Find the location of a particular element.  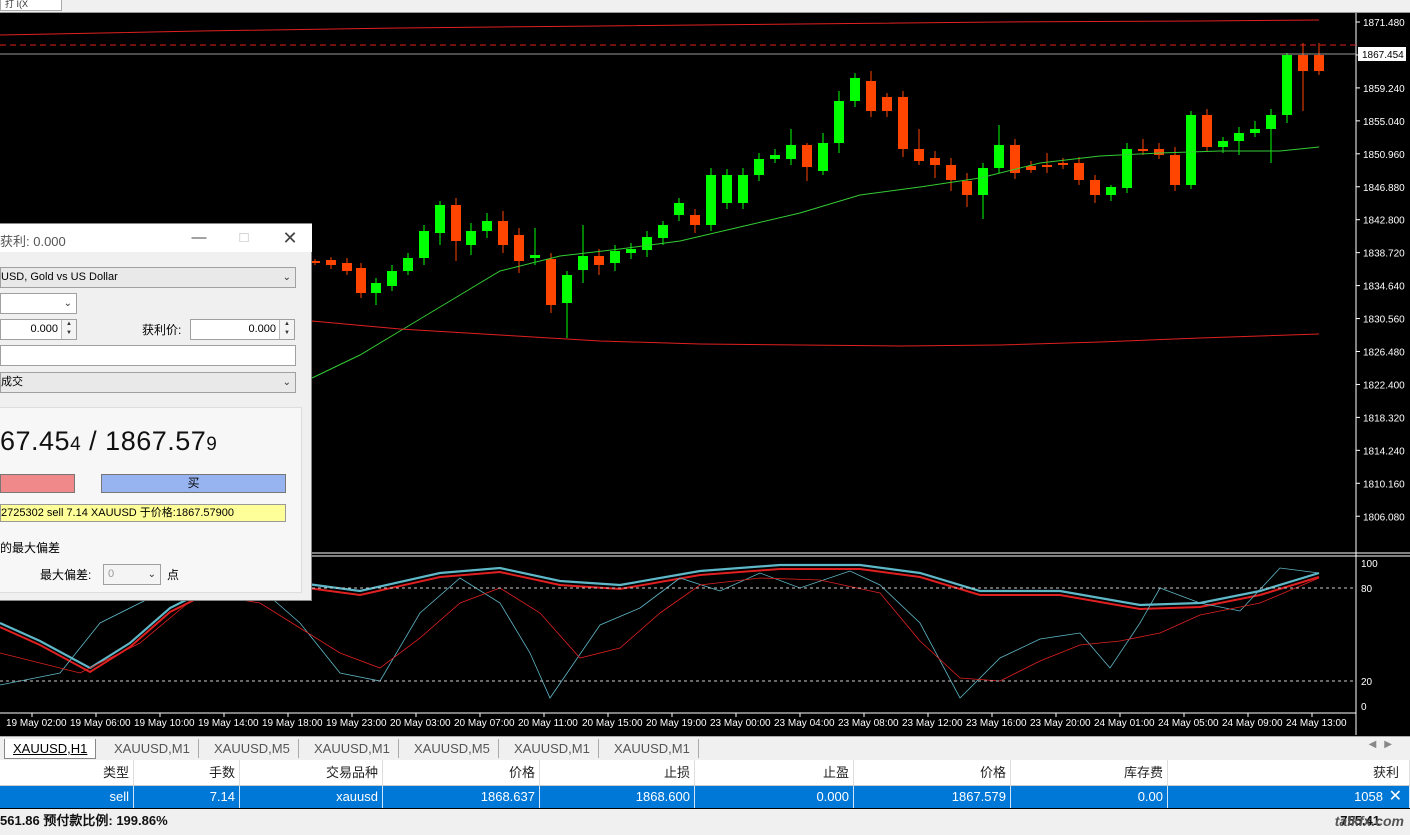

column-header: 止盈 is located at coordinates (774, 772).